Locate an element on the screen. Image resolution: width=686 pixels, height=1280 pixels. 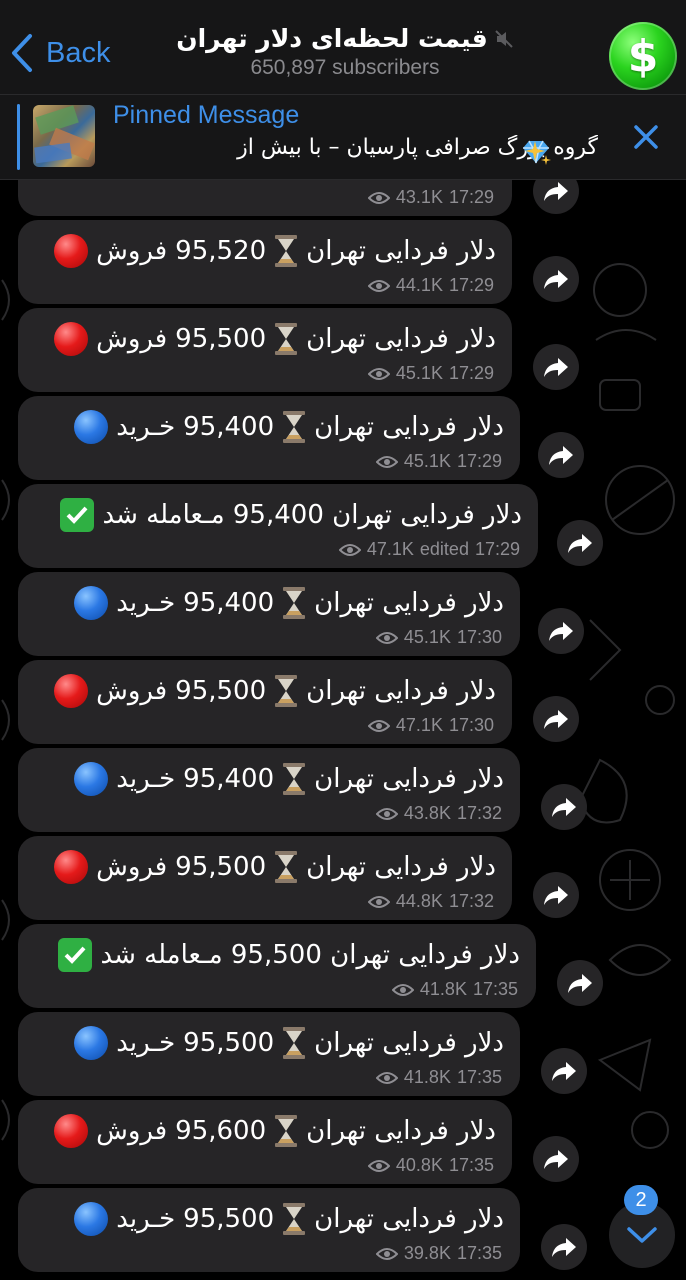
back-button: Back is located at coordinates (60, 53).